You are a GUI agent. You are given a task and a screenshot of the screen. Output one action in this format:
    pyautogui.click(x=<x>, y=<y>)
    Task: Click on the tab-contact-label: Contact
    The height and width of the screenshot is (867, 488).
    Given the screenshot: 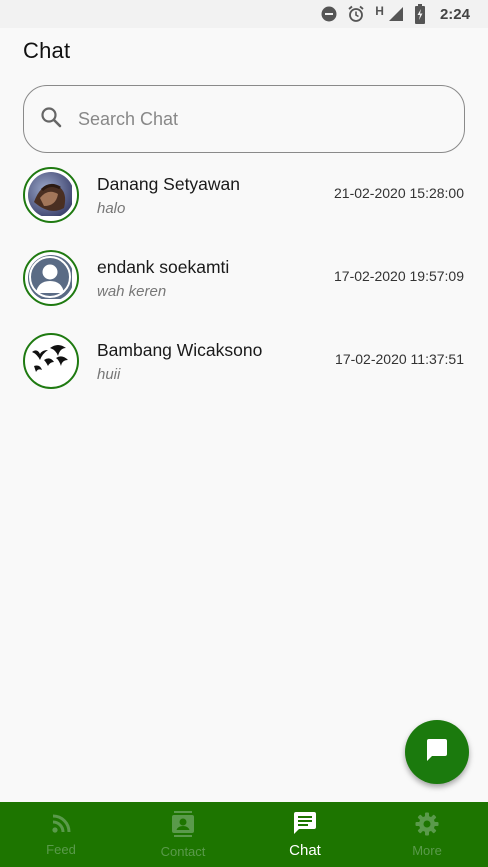 What is the action you would take?
    pyautogui.click(x=183, y=851)
    